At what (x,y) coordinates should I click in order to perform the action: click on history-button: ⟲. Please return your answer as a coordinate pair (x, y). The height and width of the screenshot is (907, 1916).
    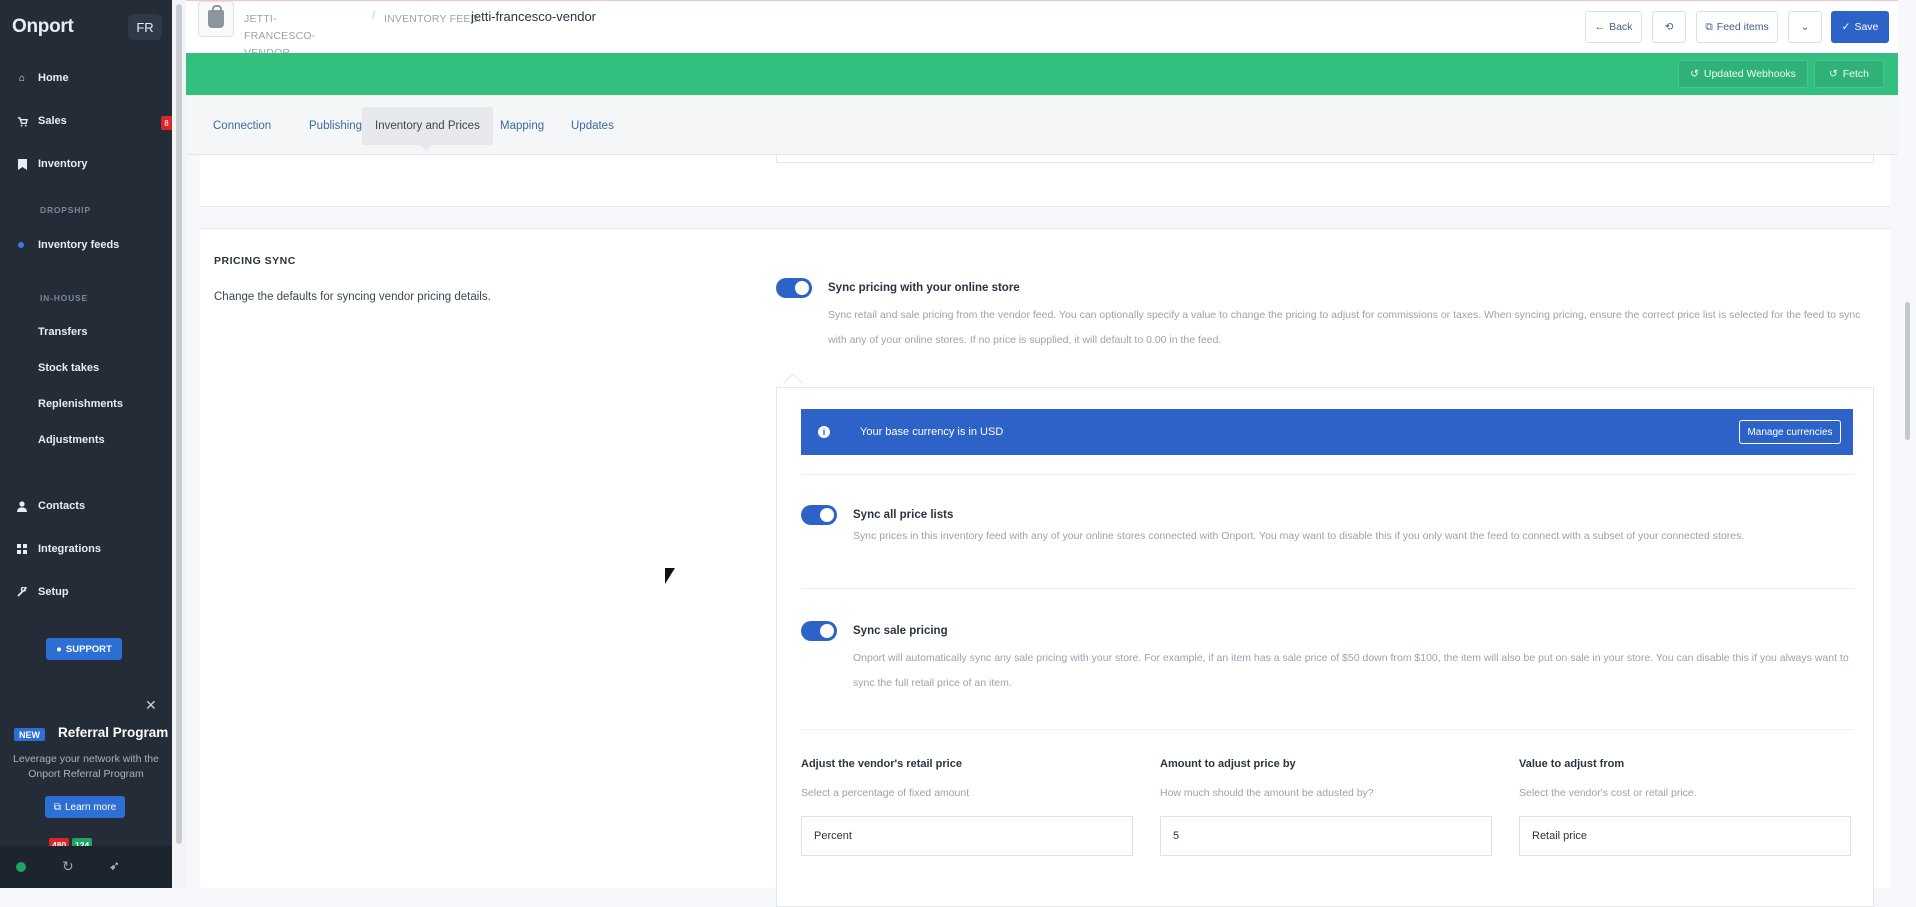
    Looking at the image, I should click on (1669, 27).